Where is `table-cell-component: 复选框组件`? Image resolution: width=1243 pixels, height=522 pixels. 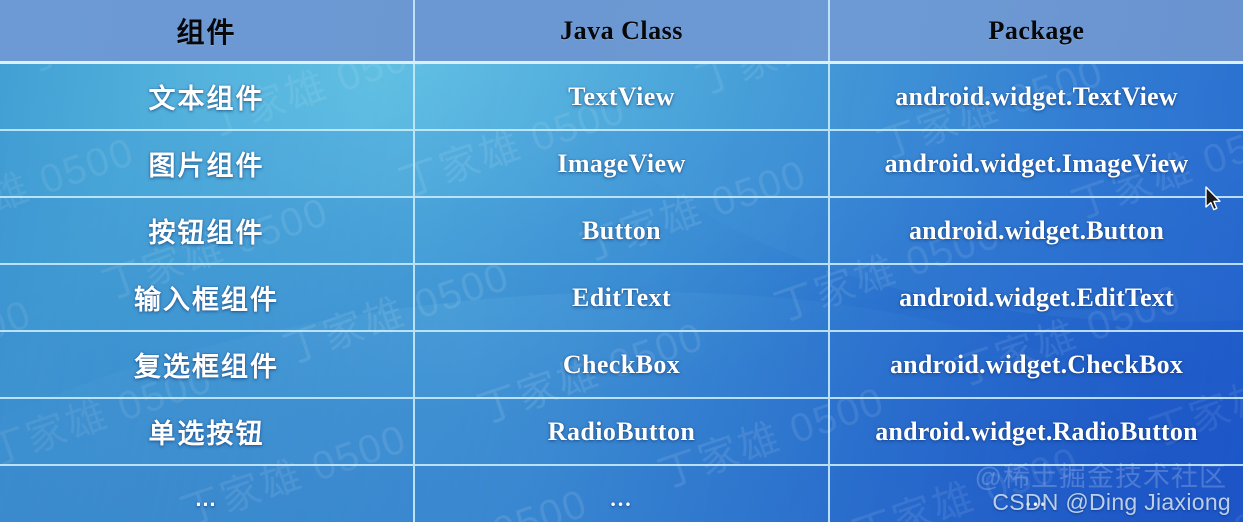
table-cell-component: 复选框组件 is located at coordinates (207, 364).